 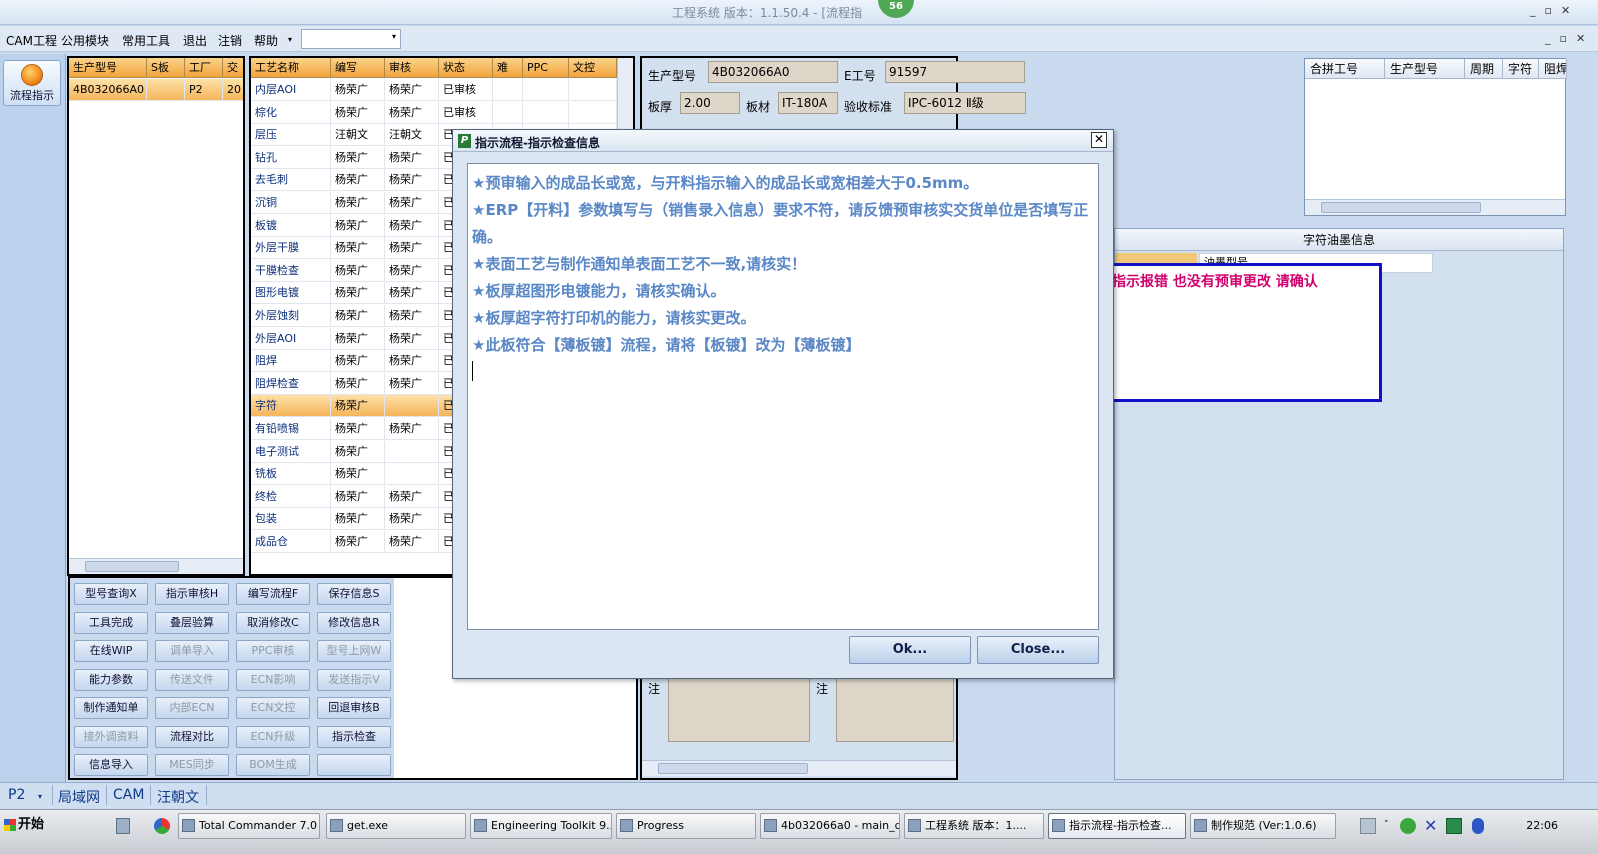 I want to click on action-button: 能力参数, so click(x=111, y=679).